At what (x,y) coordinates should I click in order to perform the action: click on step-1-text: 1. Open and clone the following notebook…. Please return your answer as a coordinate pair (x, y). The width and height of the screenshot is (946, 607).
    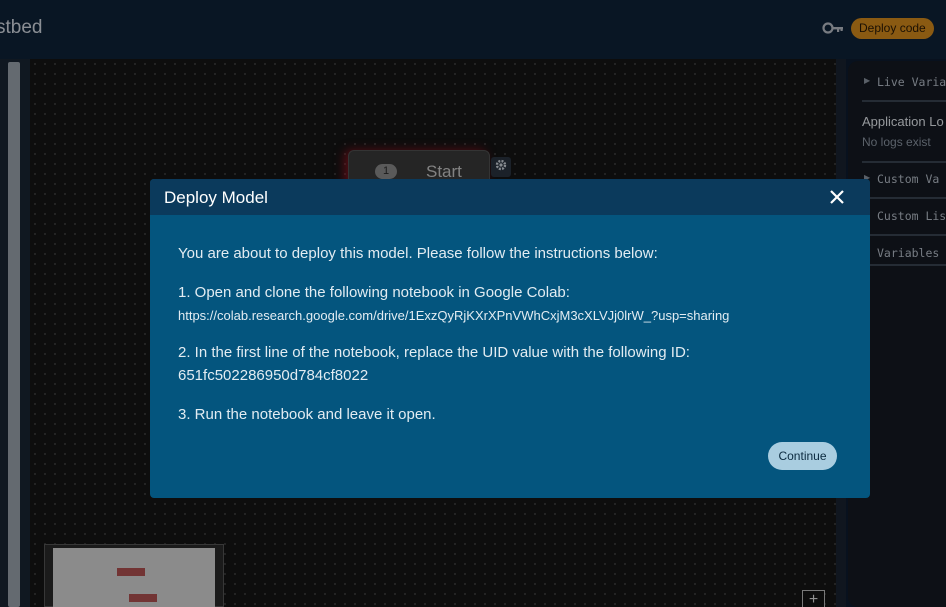
    Looking at the image, I should click on (374, 292).